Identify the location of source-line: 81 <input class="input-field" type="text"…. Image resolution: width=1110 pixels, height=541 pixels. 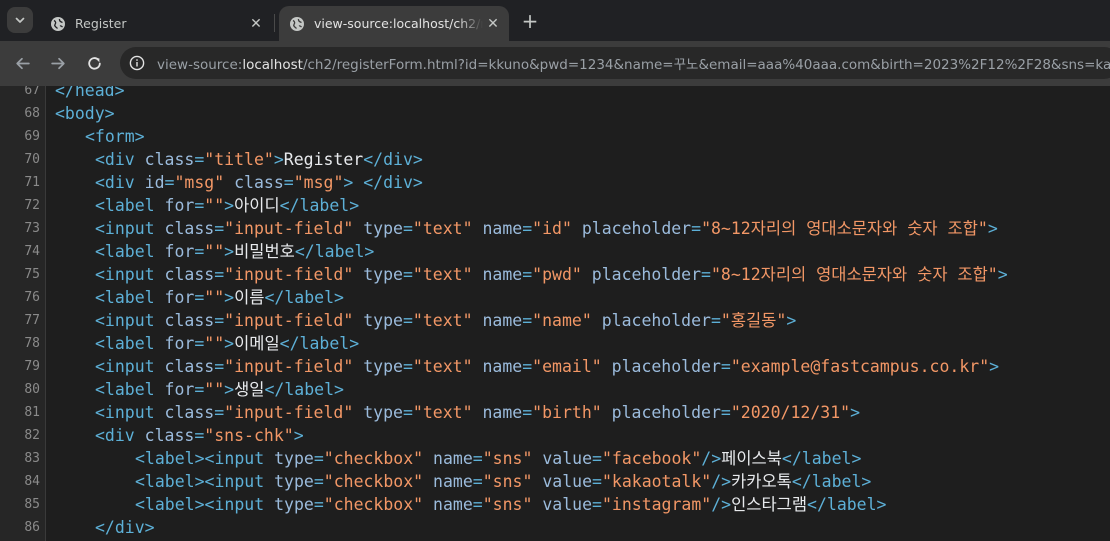
(555, 412).